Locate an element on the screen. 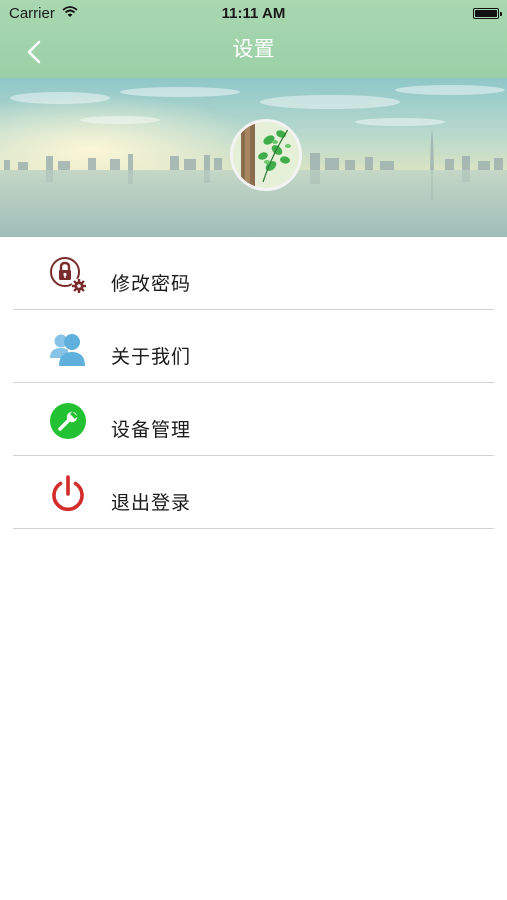 Image resolution: width=507 pixels, height=900 pixels. status-bar: Carrier 11:11 AM is located at coordinates (253, 14).